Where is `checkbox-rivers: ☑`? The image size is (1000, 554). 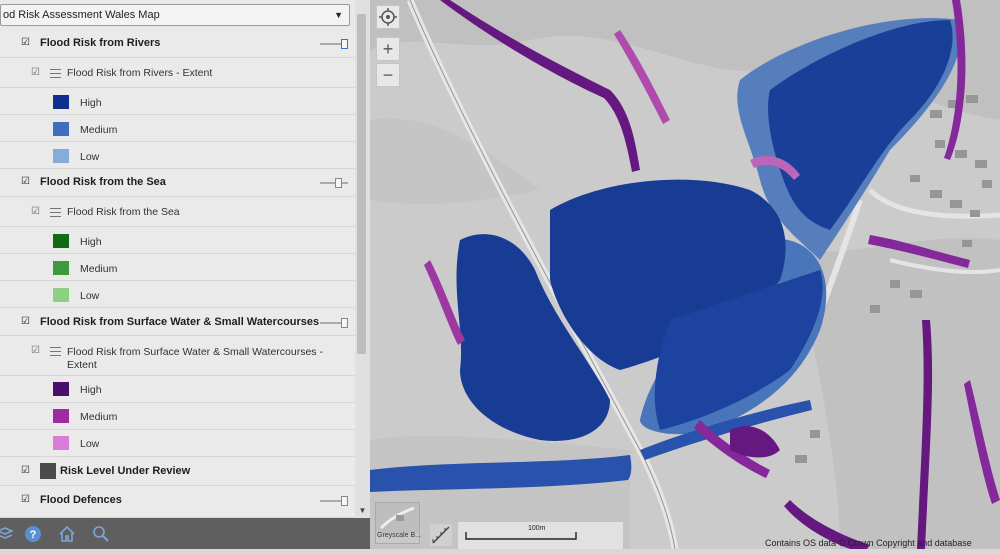 checkbox-rivers: ☑ is located at coordinates (25, 43).